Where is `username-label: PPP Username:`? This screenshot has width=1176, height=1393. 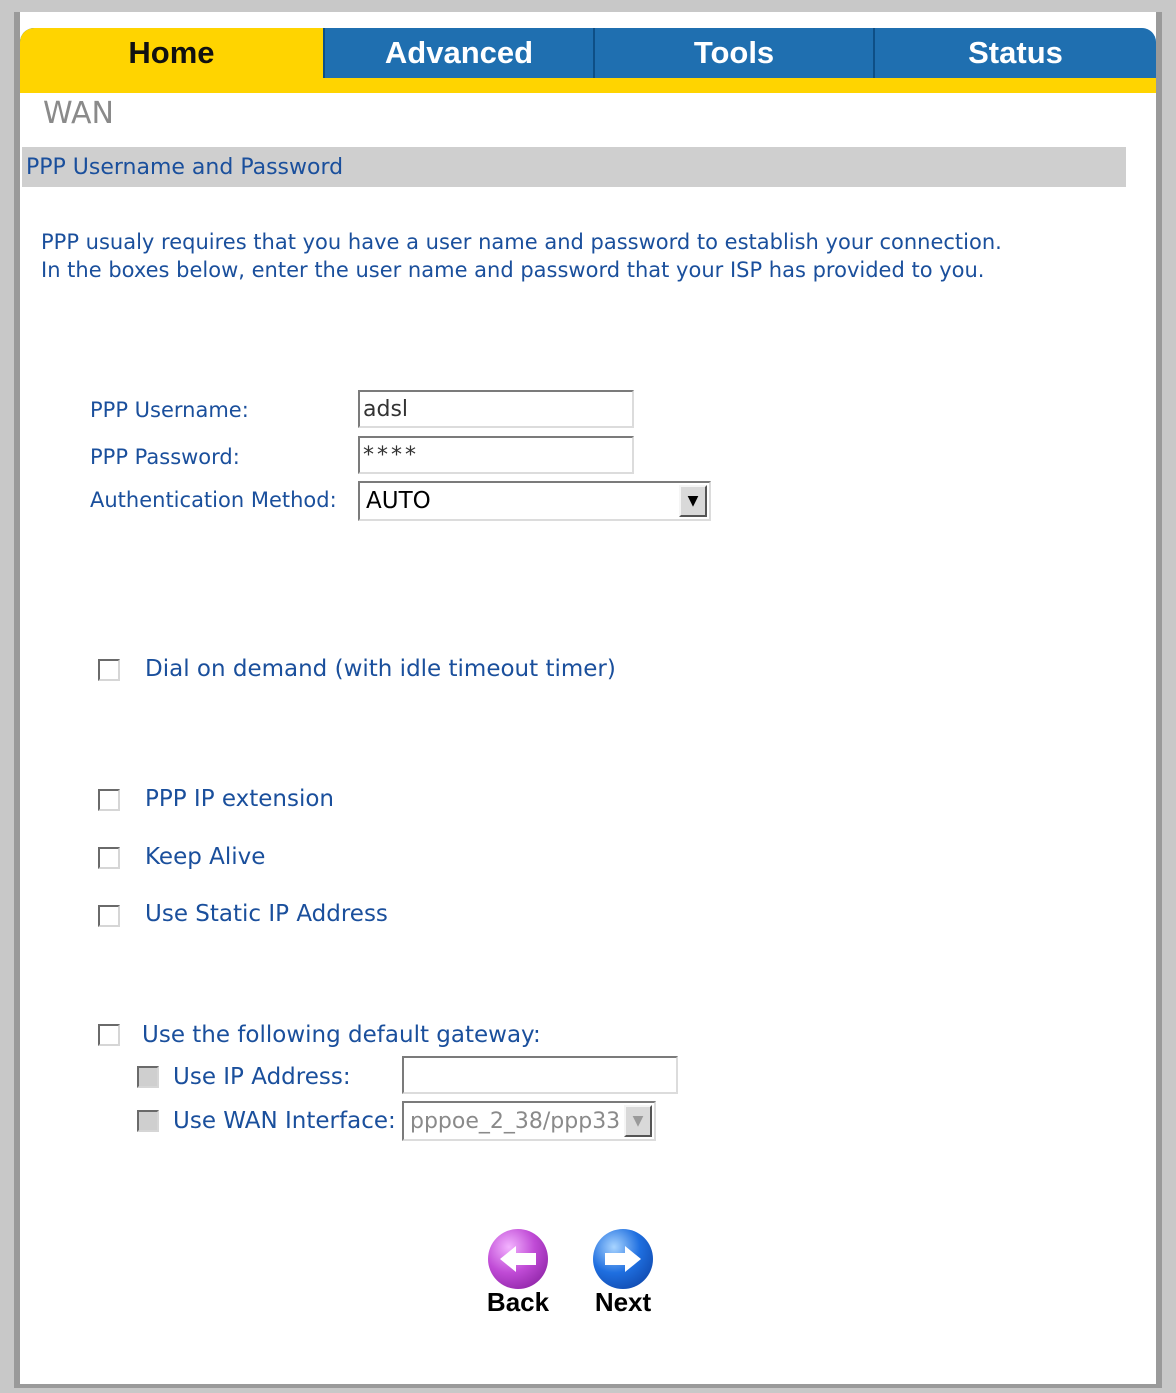
username-label: PPP Username: is located at coordinates (169, 410).